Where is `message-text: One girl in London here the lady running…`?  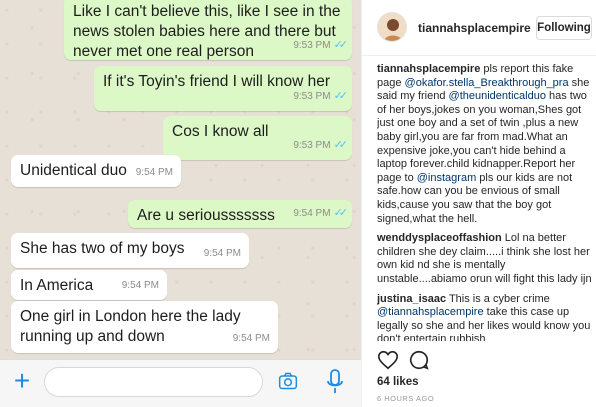
message-text: One girl in London here the lady running… is located at coordinates (130, 326).